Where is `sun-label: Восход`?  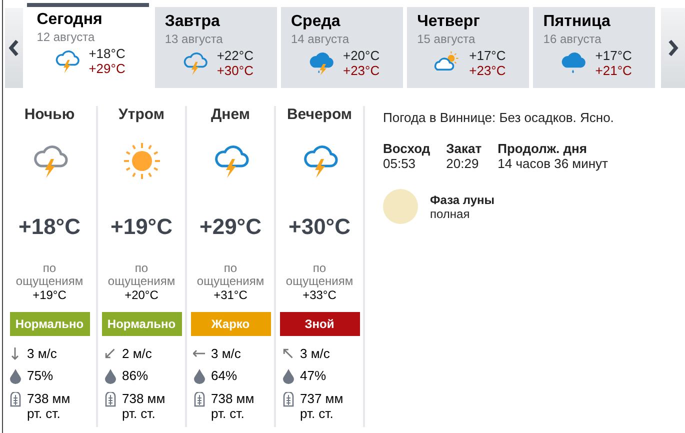
sun-label: Восход is located at coordinates (406, 148).